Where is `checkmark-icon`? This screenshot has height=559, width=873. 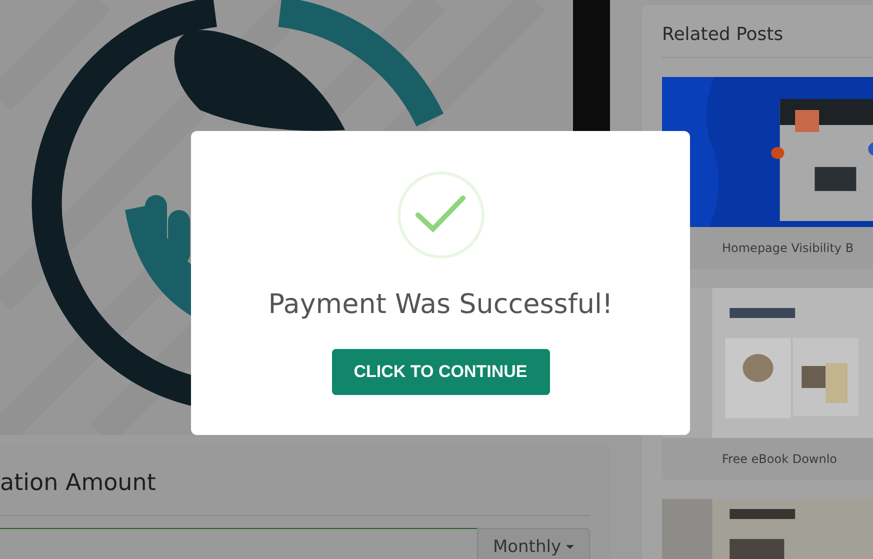
checkmark-icon is located at coordinates (441, 215).